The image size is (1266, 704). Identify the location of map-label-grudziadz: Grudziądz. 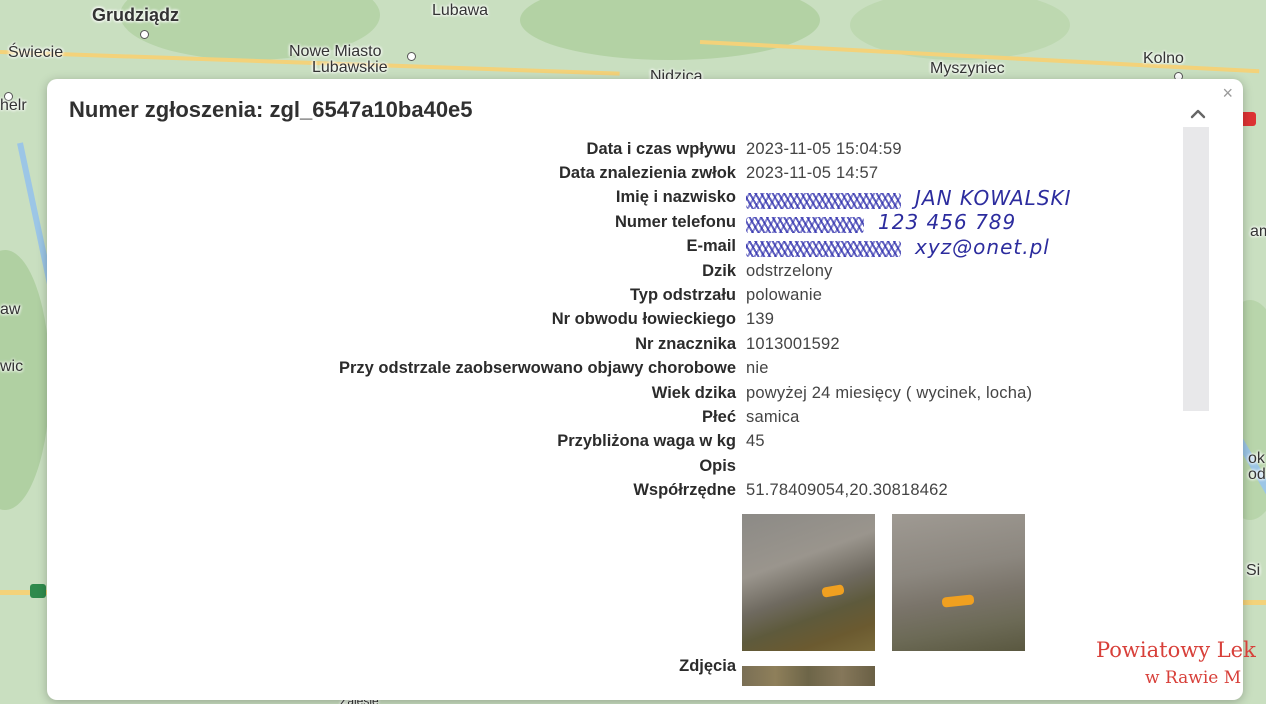
(136, 15).